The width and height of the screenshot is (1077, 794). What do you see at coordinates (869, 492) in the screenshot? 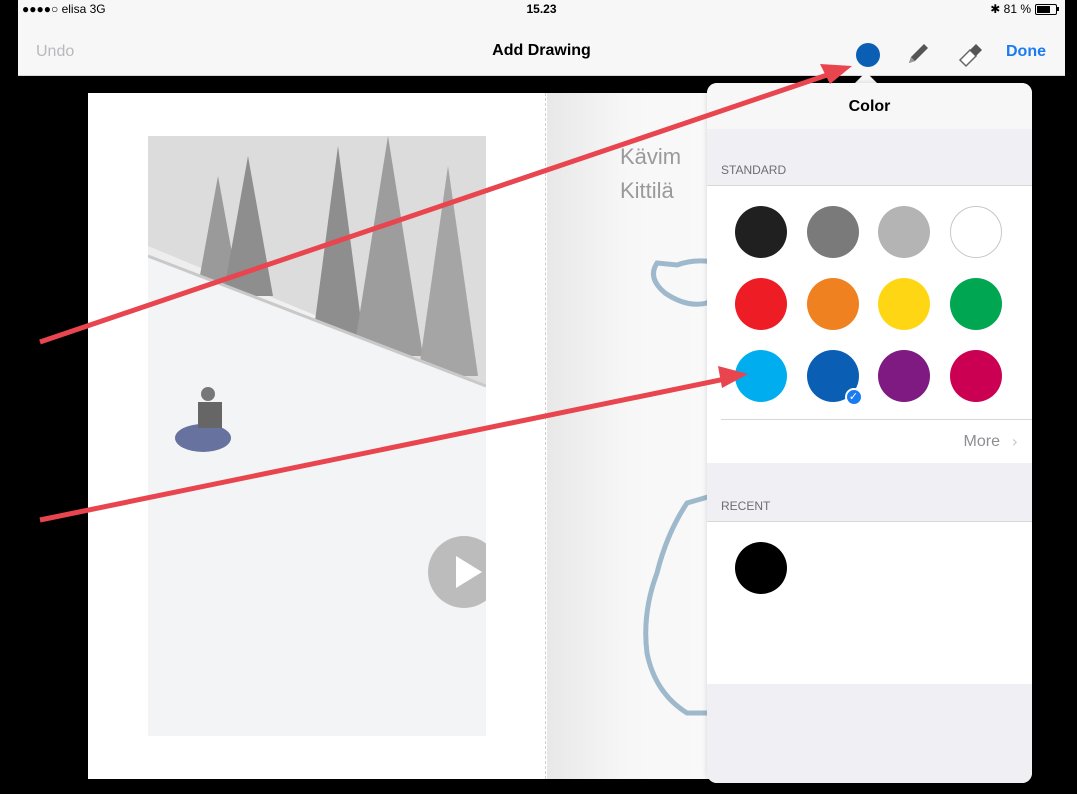
I see `recent-section-header: RECENT` at bounding box center [869, 492].